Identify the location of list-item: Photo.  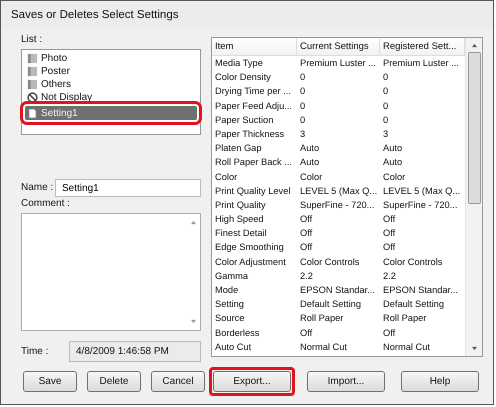
(111, 58).